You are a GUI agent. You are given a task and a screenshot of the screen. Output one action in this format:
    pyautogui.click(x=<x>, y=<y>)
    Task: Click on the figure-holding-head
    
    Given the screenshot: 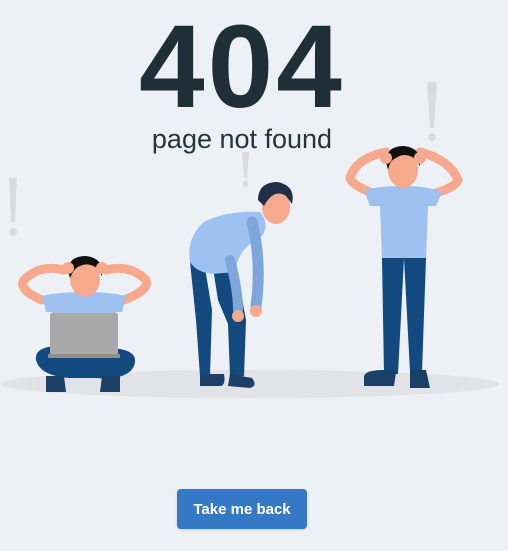 What is the action you would take?
    pyautogui.click(x=404, y=267)
    